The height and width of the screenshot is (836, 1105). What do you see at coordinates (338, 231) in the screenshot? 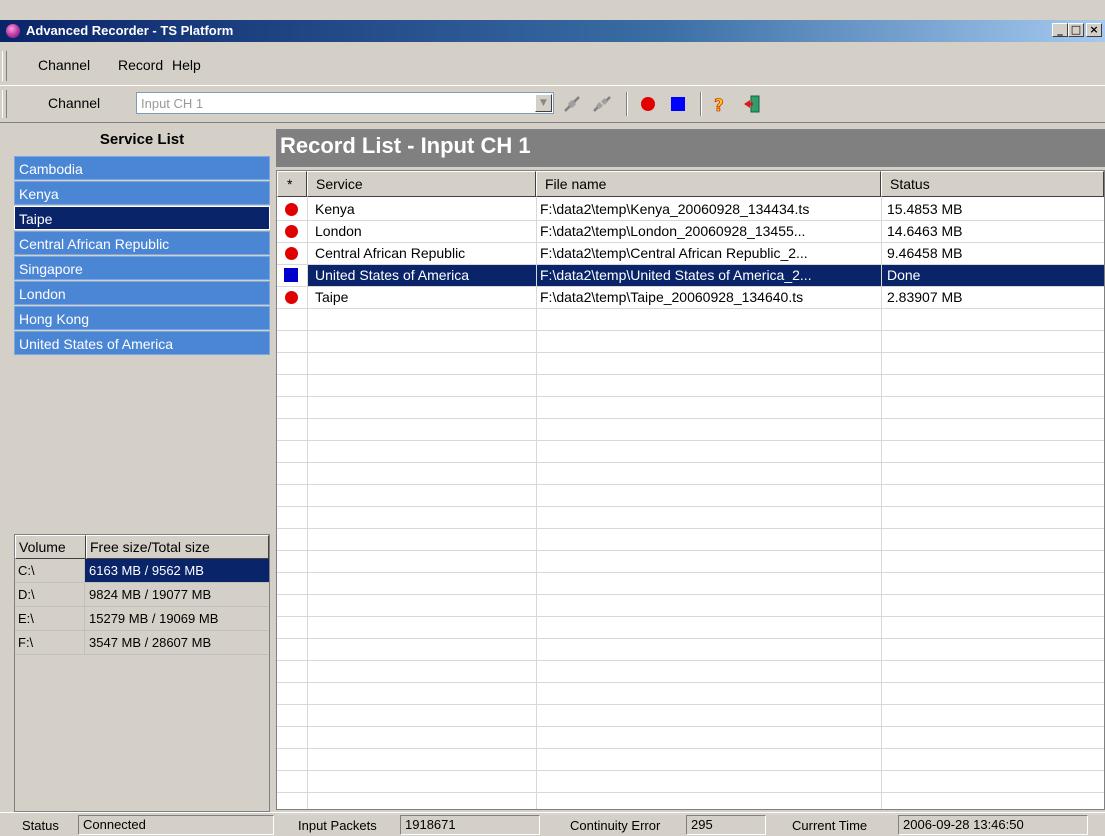
I see `service-cell: London` at bounding box center [338, 231].